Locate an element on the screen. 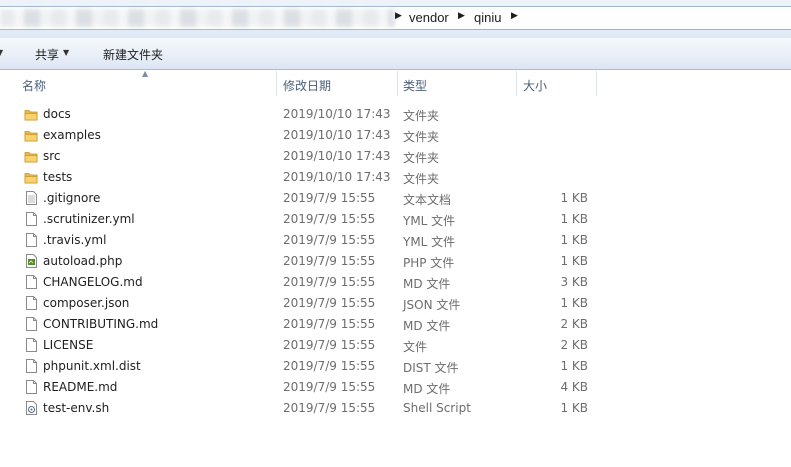 The width and height of the screenshot is (791, 467). file-row: .travis.yml 2019/7/9 15:55 YML 文件 1 KB is located at coordinates (395, 240).